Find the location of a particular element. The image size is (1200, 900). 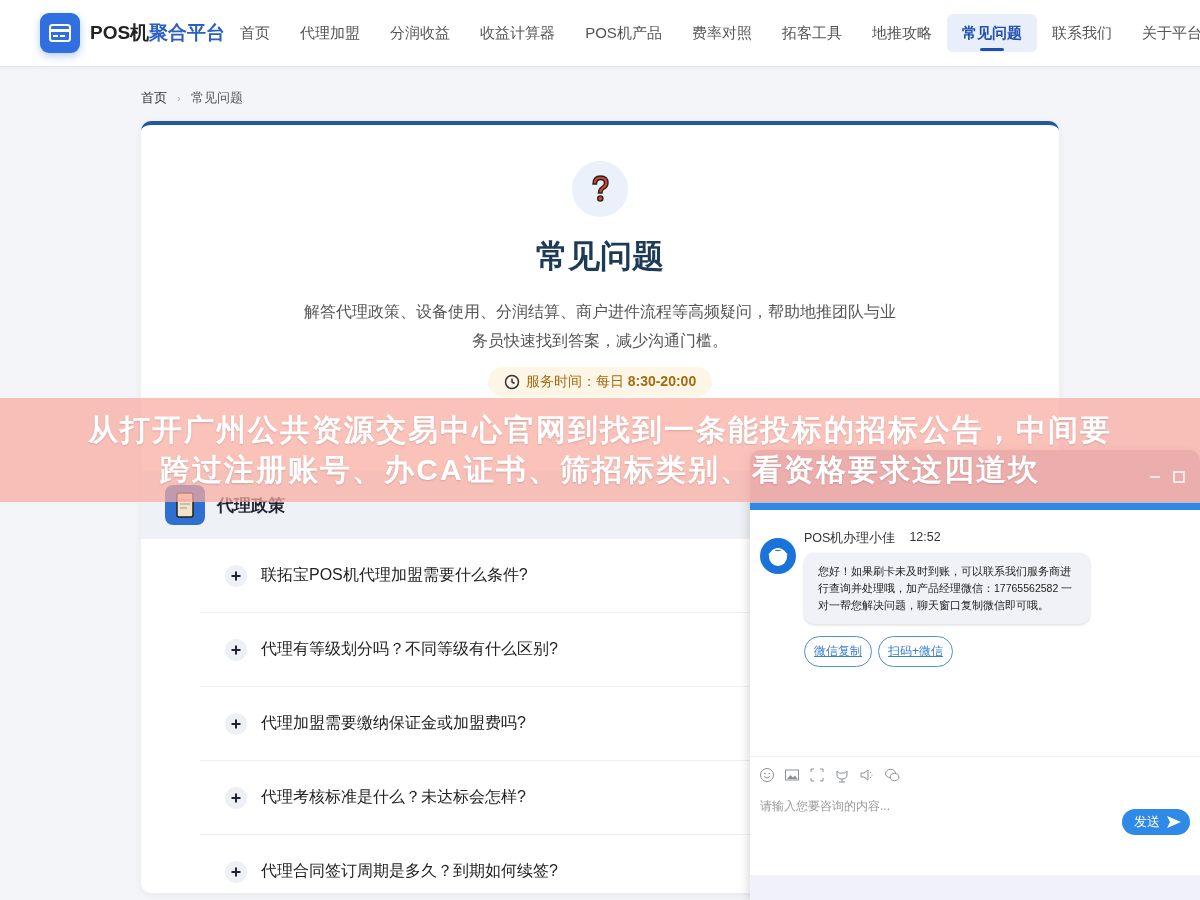

send-icon is located at coordinates (1174, 822).